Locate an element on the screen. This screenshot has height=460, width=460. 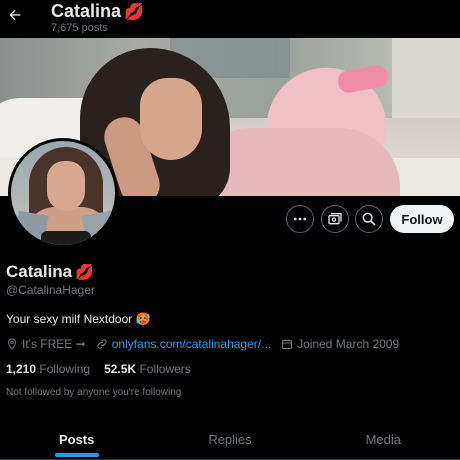
location-text: It's FREE ➞ is located at coordinates (54, 344).